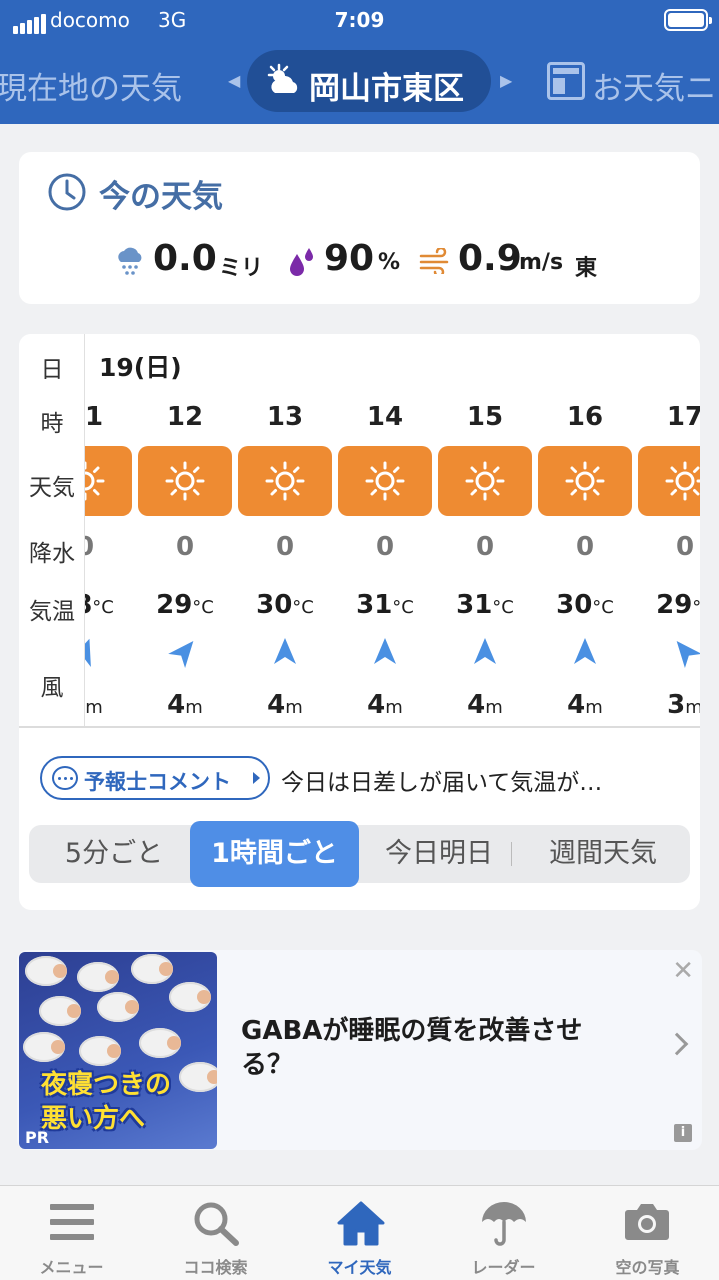 Image resolution: width=719 pixels, height=1280 pixels. I want to click on hour-column: 15 0 31°C 4m, so click(485, 530).